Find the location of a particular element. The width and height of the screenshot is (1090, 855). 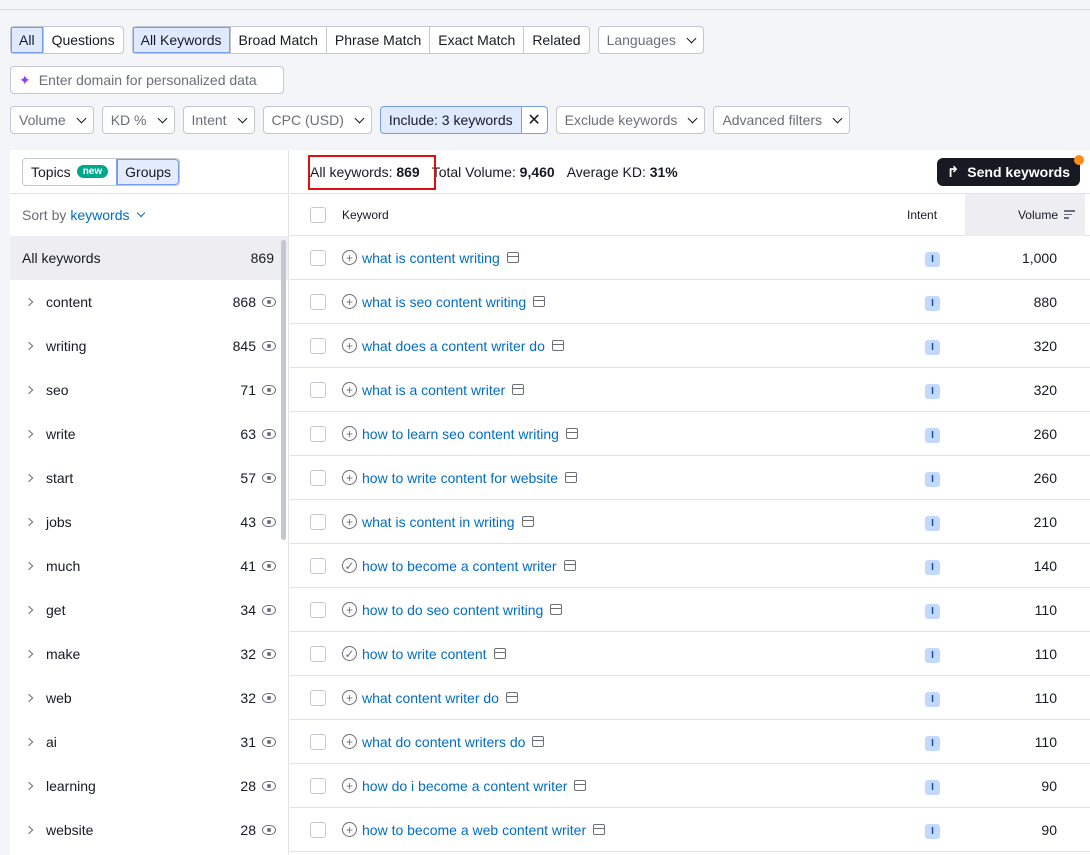

keyword-link: how to write content is located at coordinates (424, 654).